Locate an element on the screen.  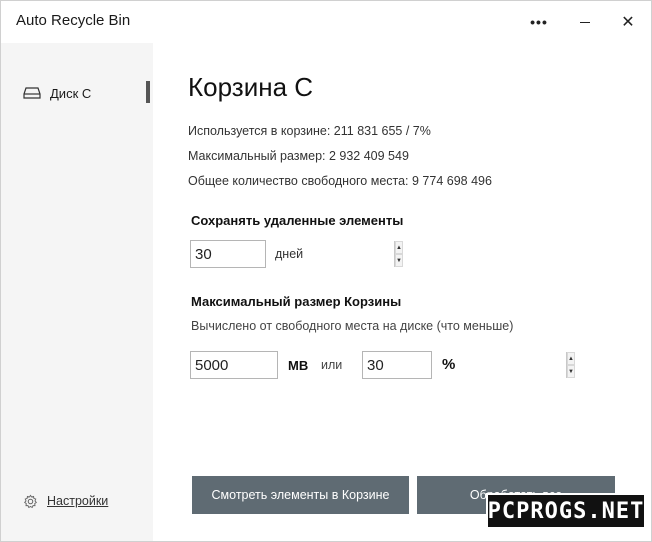
mb-unit-label: MB is located at coordinates (298, 365).